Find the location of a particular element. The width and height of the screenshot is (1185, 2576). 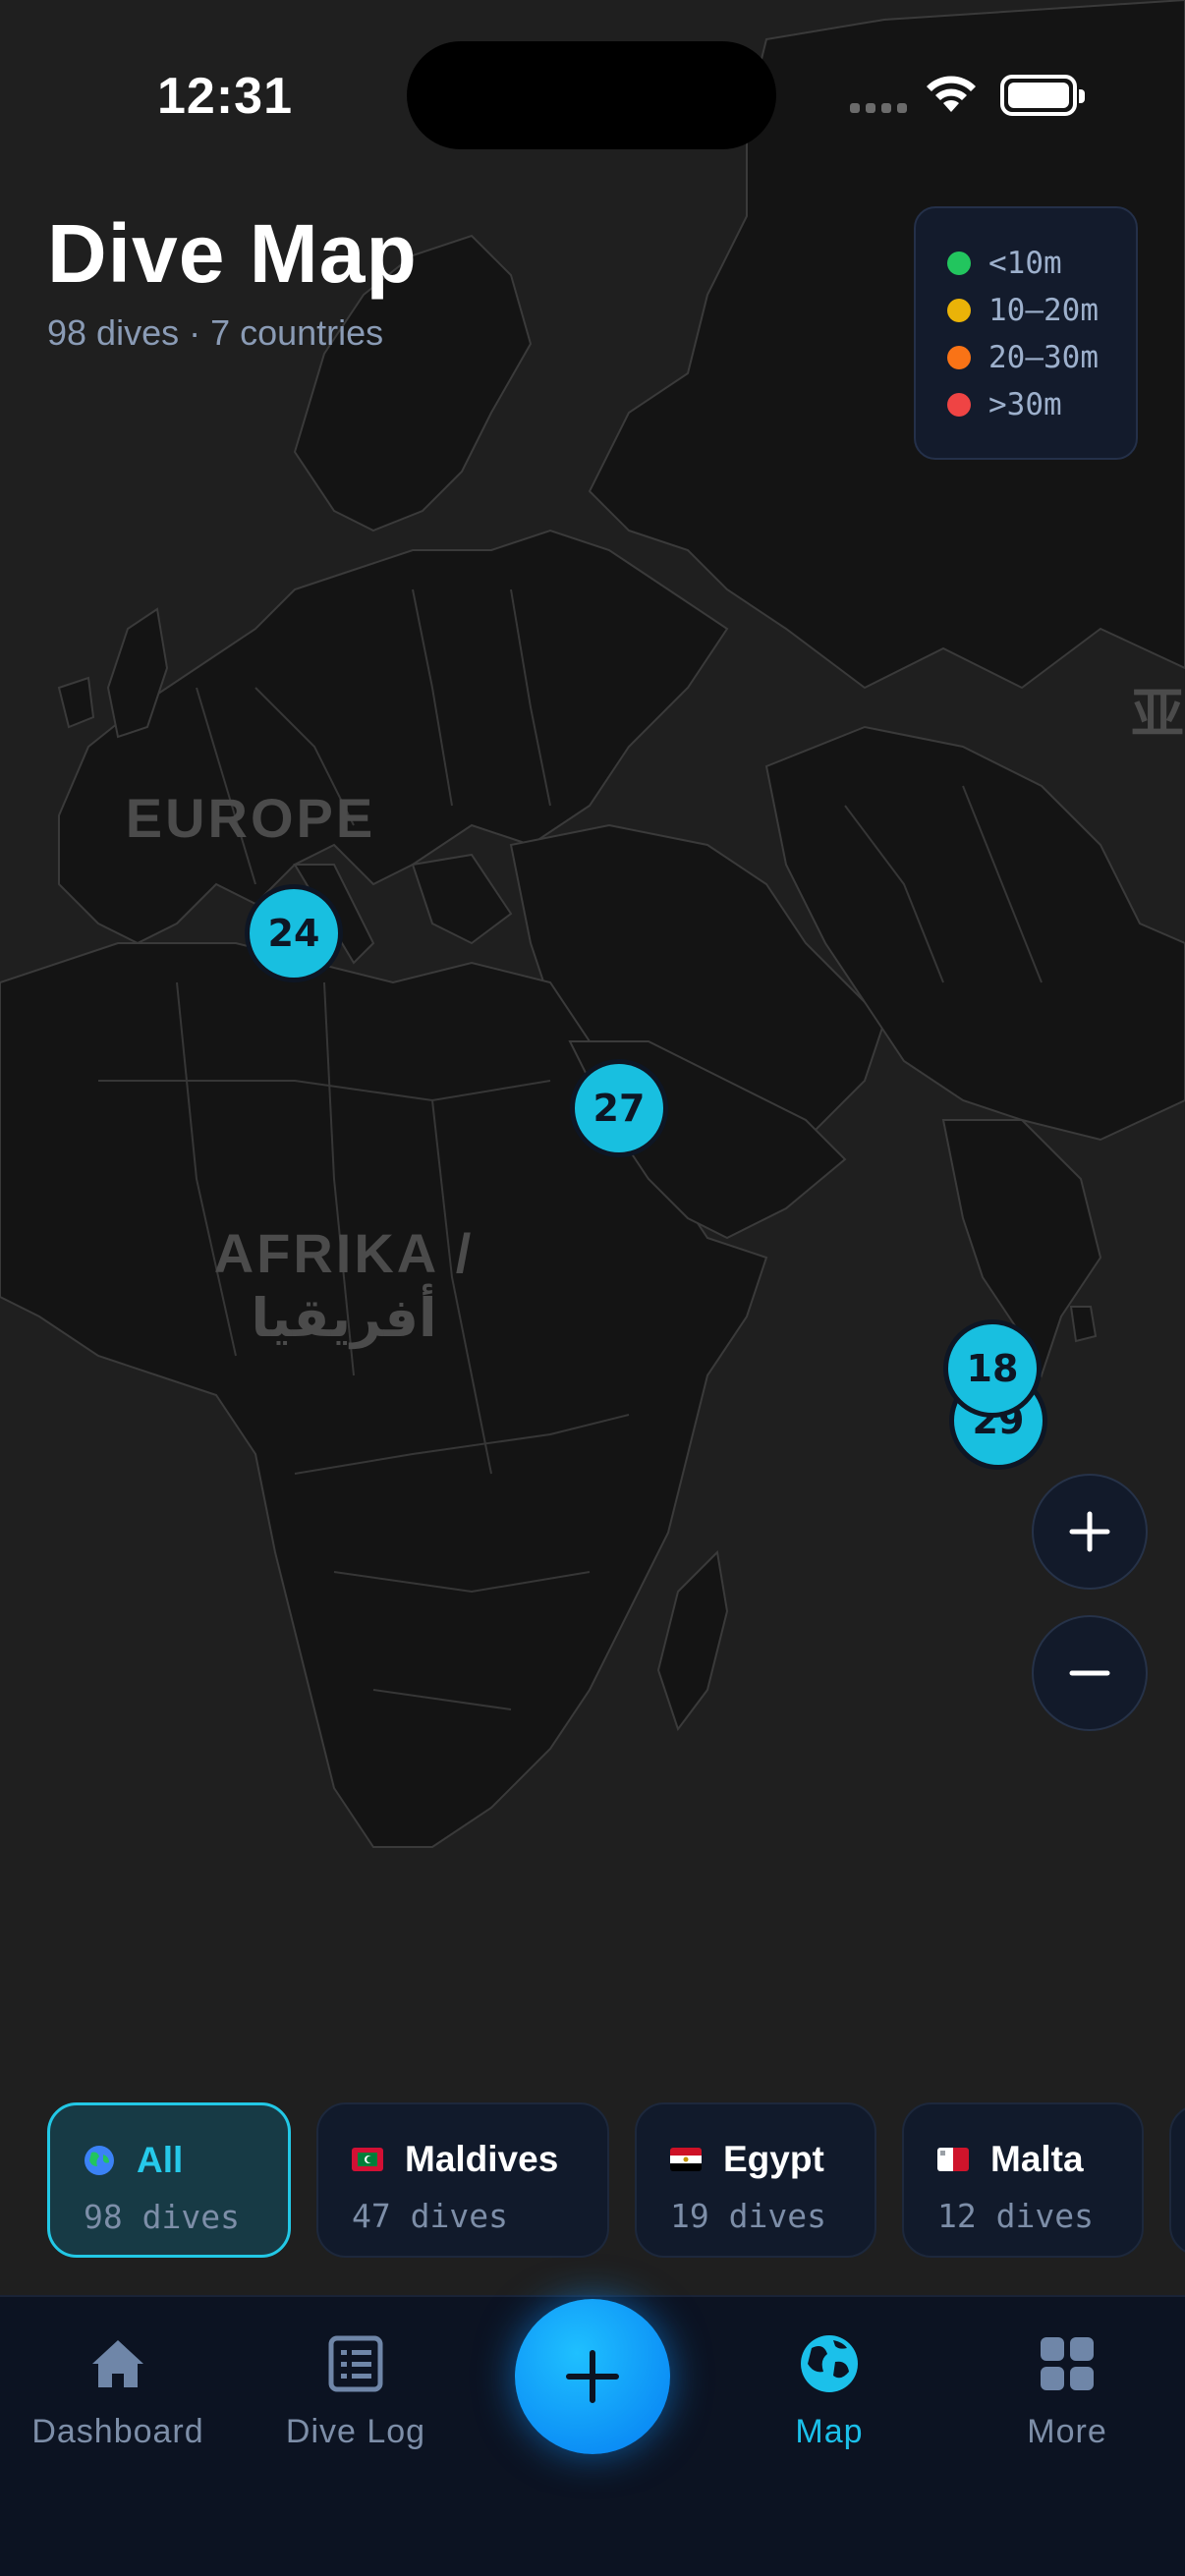

chip-count: 19 dives is located at coordinates (748, 2216).